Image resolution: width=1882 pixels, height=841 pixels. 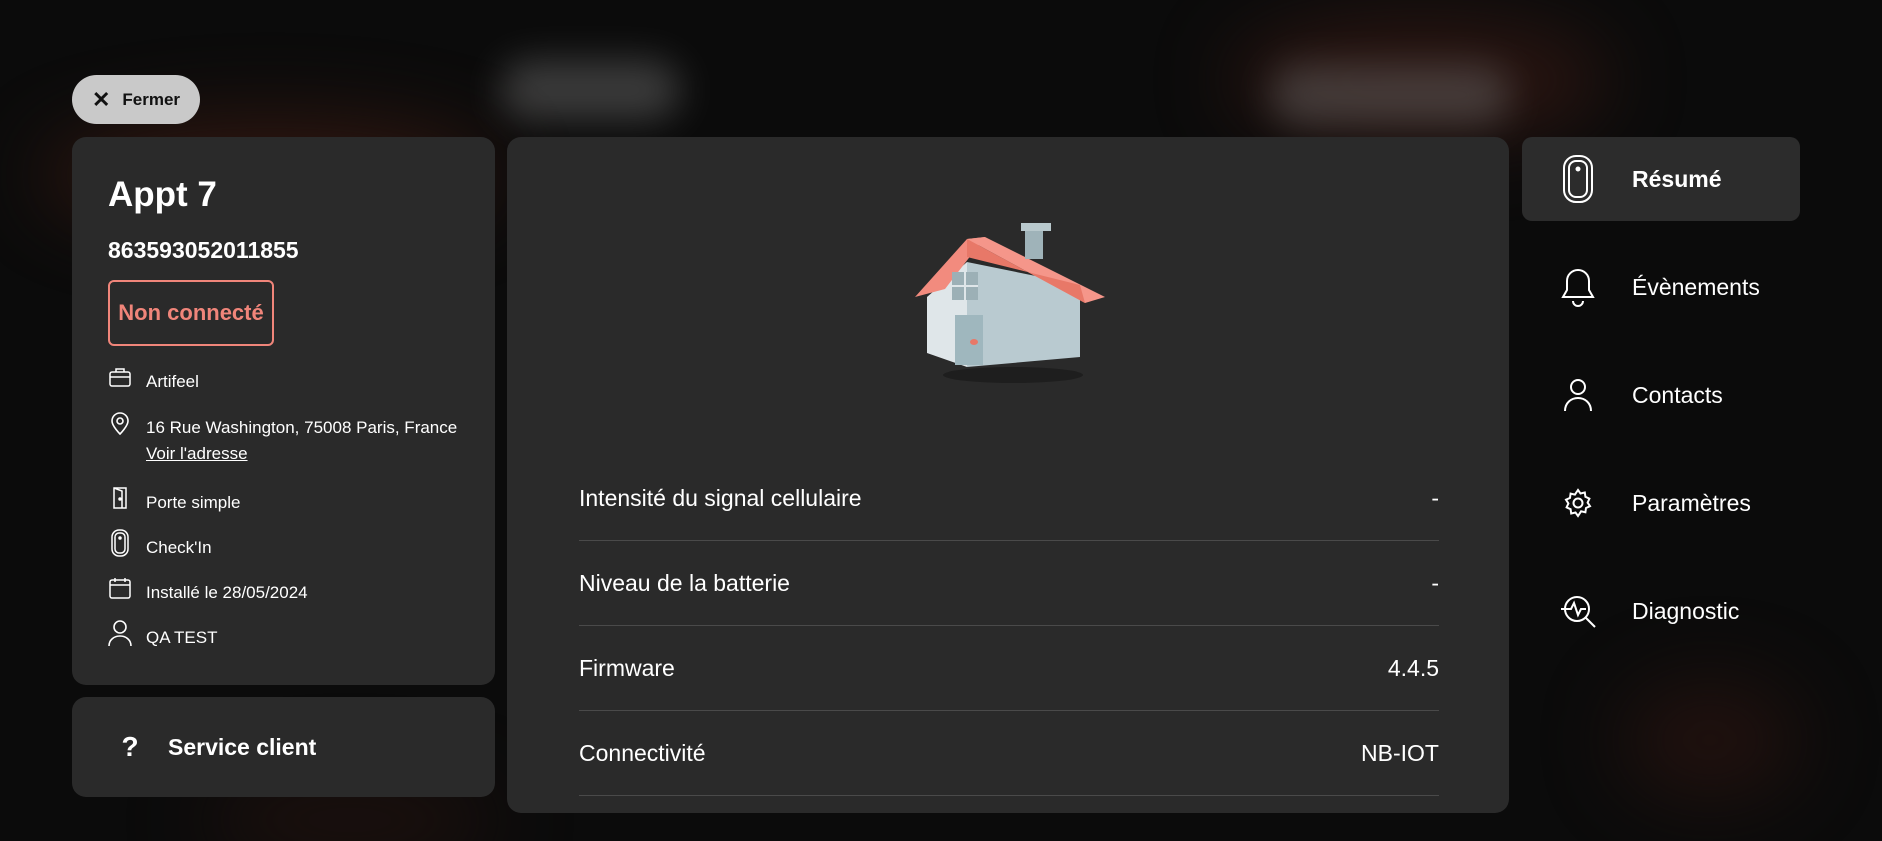 What do you see at coordinates (179, 547) in the screenshot?
I see `product-name: Check'In` at bounding box center [179, 547].